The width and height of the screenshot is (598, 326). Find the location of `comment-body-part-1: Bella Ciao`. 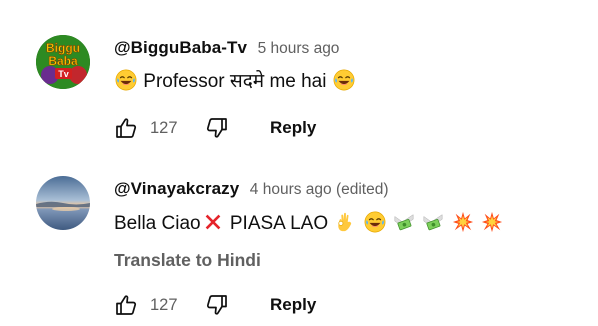

comment-body-part-1: Bella Ciao is located at coordinates (157, 223).